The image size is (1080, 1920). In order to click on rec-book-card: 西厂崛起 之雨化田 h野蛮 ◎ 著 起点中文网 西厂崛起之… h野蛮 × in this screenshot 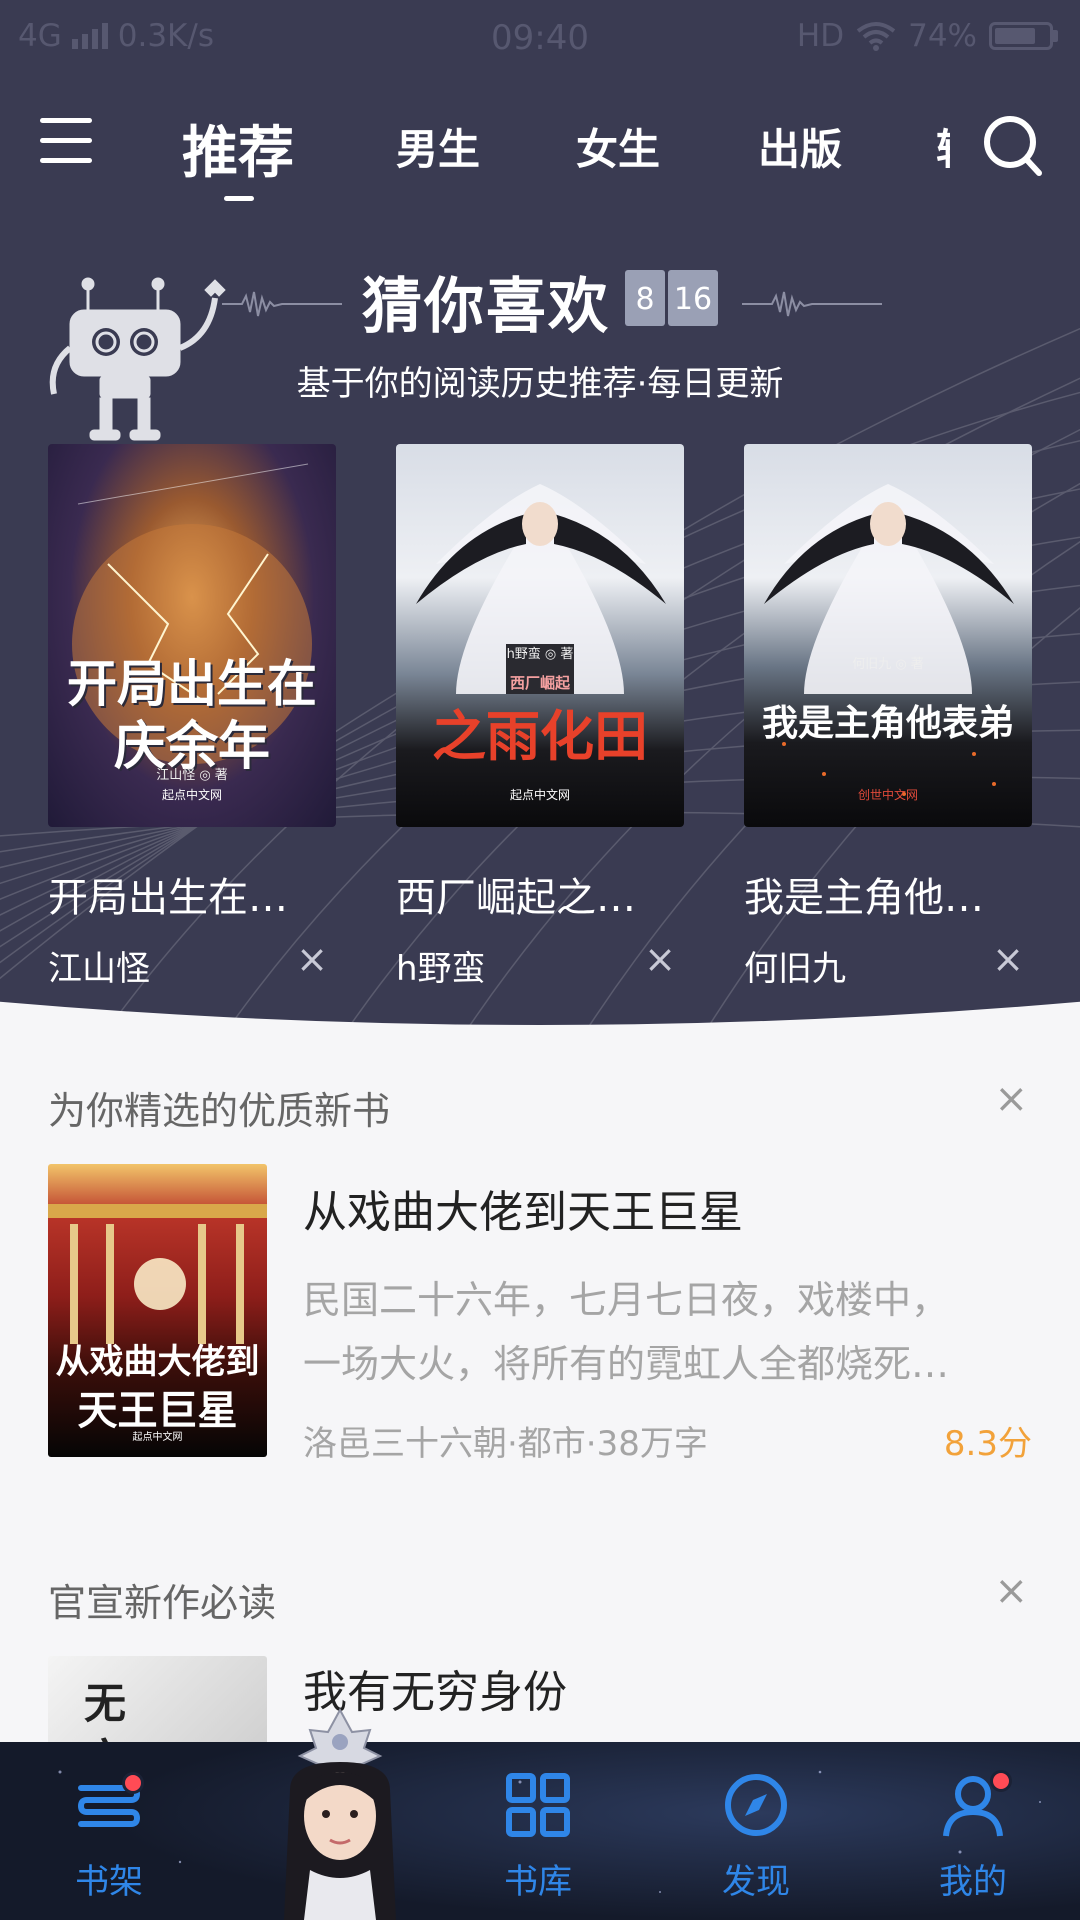, I will do `click(540, 717)`.